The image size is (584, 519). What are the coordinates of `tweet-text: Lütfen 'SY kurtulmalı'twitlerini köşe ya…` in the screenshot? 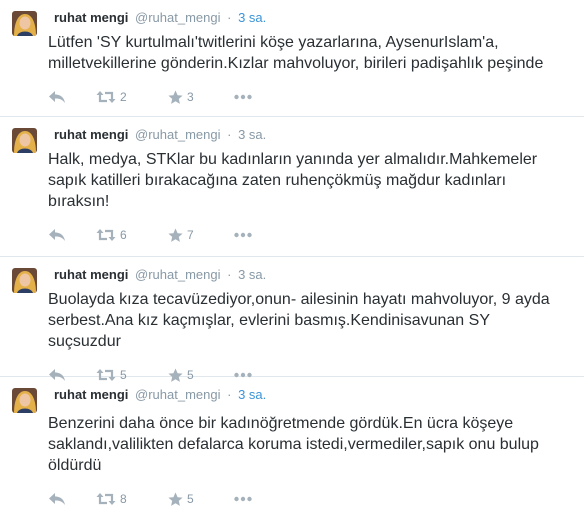 It's located at (296, 53).